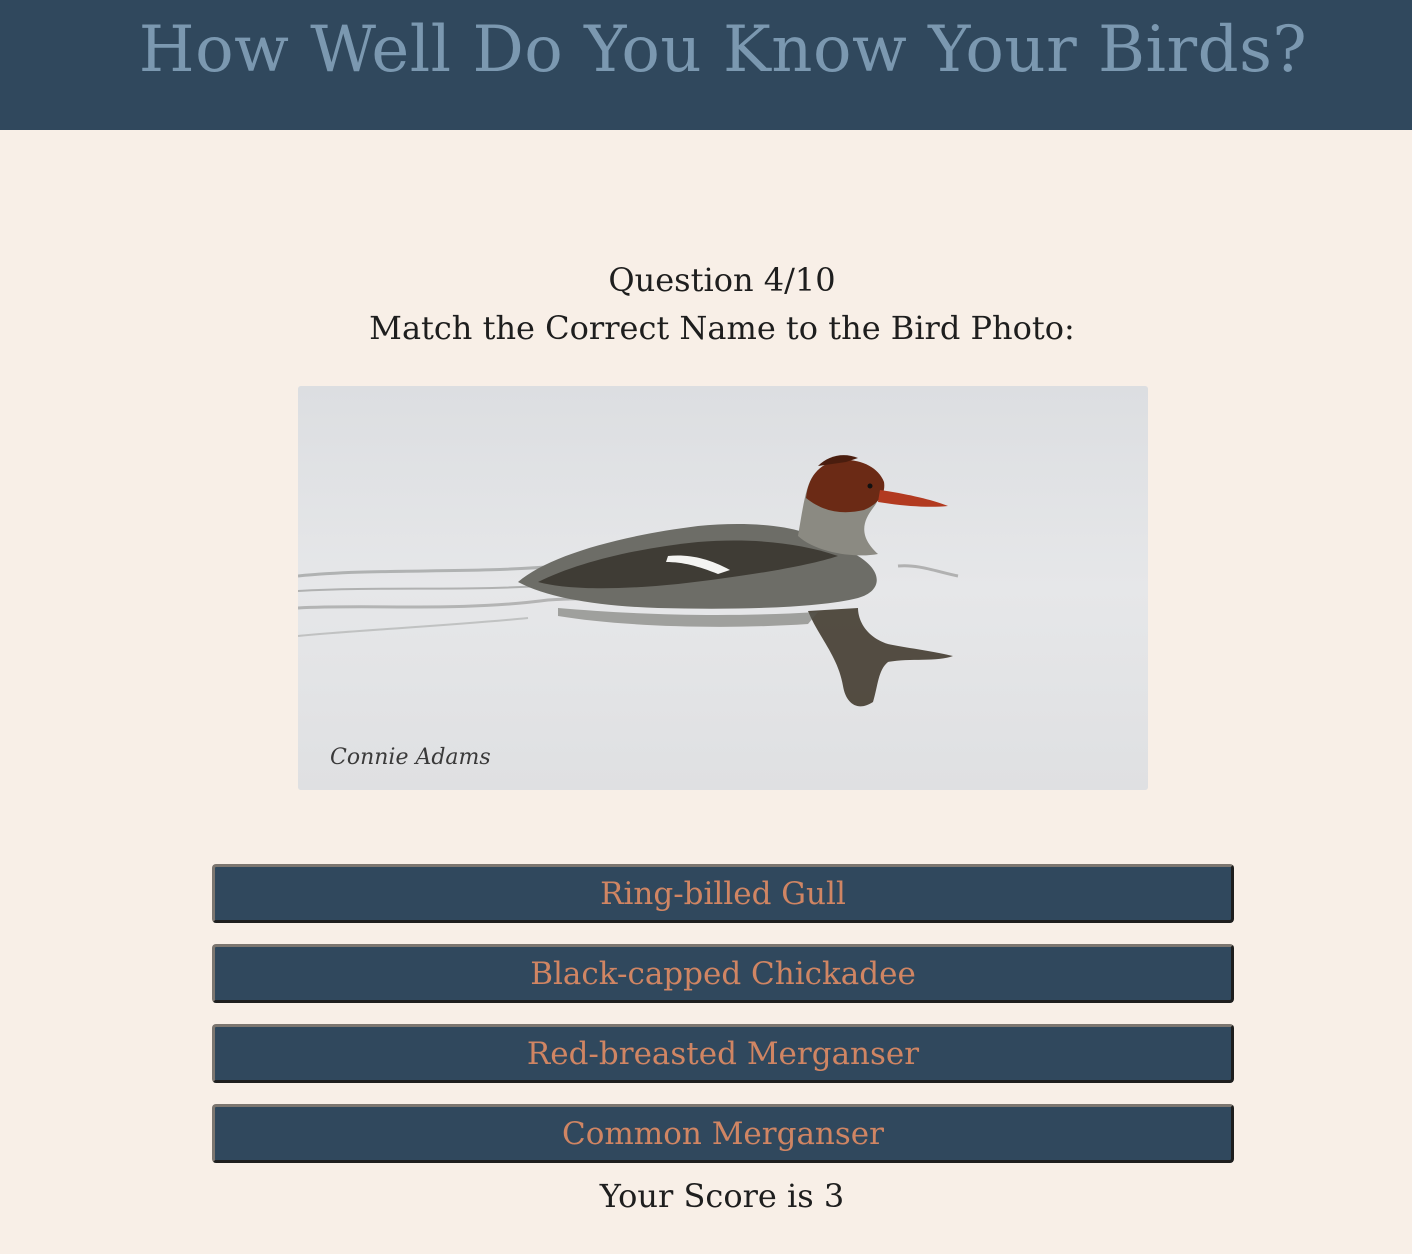 This screenshot has height=1254, width=1412. What do you see at coordinates (410, 757) in the screenshot?
I see `photo-watermark: Connie Adams` at bounding box center [410, 757].